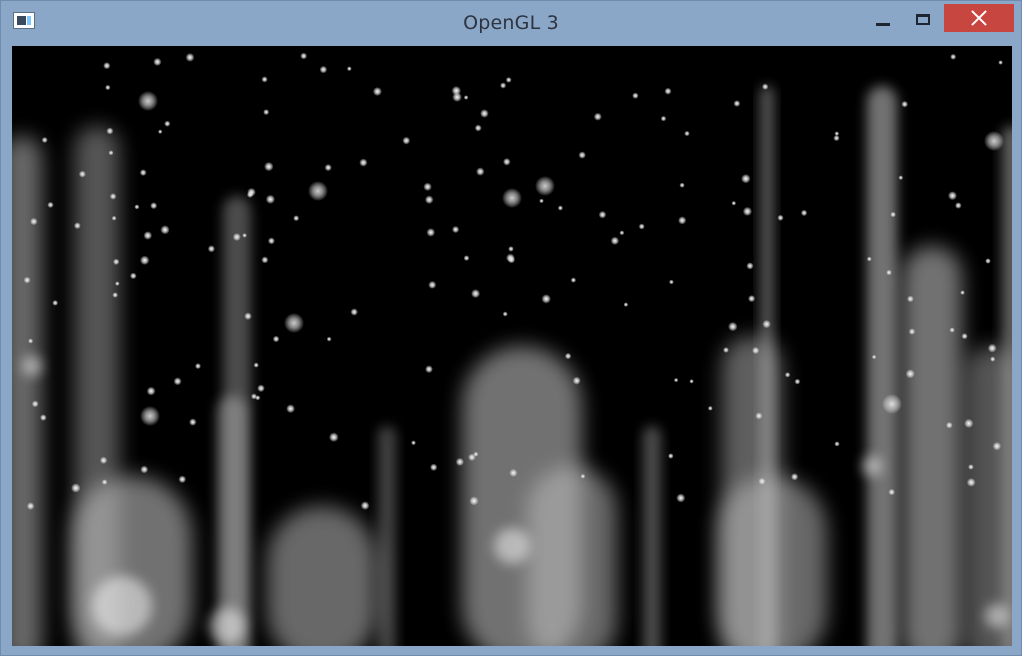  What do you see at coordinates (883, 19) in the screenshot?
I see `minimize-button` at bounding box center [883, 19].